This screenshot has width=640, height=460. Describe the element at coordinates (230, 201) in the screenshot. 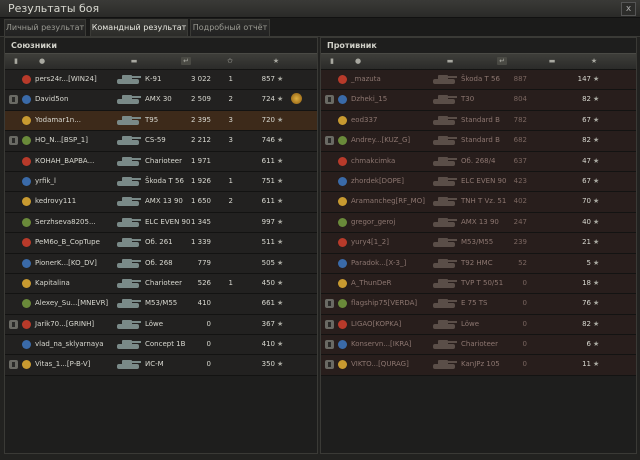

I see `frags-value: 2` at that location.